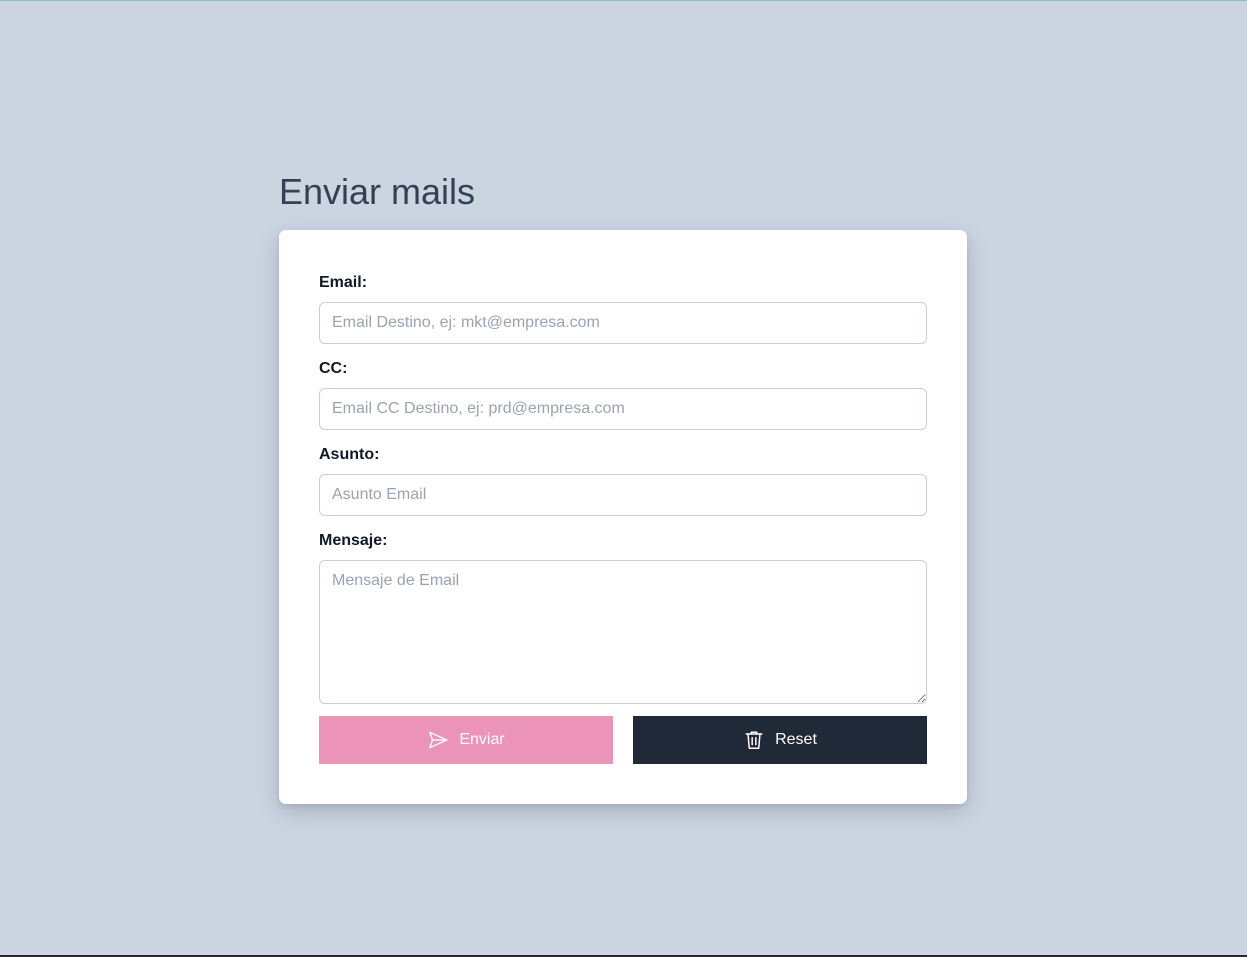 This screenshot has width=1247, height=957. Describe the element at coordinates (754, 740) in the screenshot. I see `trash-icon` at that location.